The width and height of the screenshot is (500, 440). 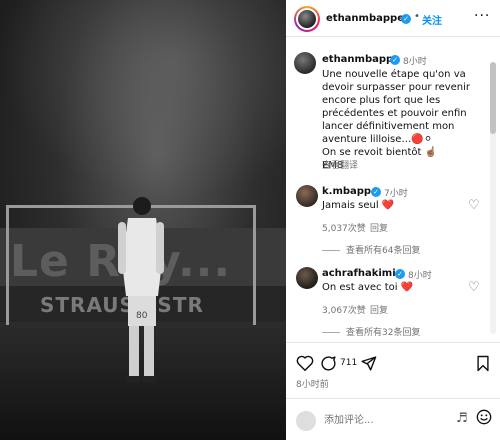 I want to click on comment-username: achrafhakimi, so click(x=359, y=273).